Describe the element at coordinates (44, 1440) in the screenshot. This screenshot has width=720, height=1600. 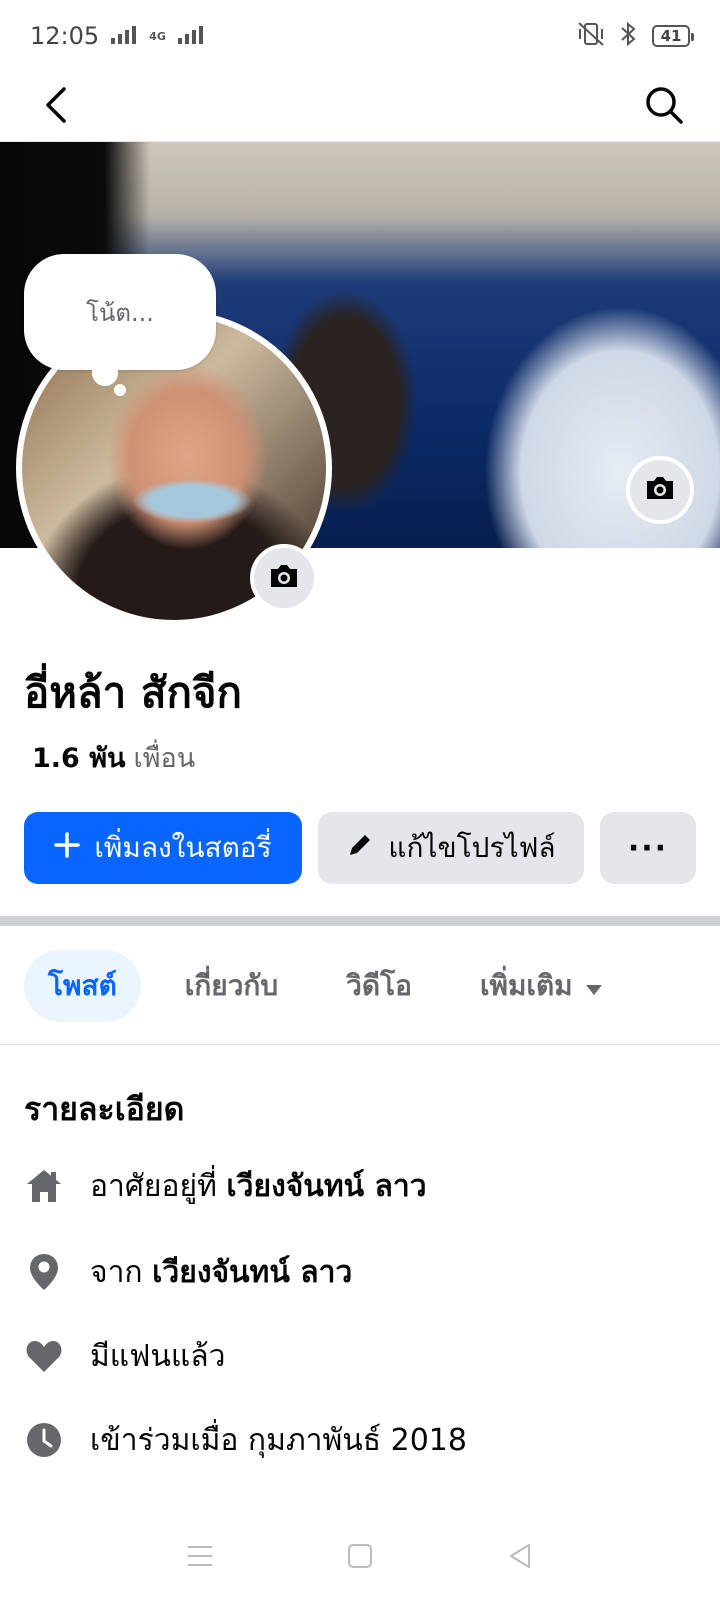
I see `clock-icon` at that location.